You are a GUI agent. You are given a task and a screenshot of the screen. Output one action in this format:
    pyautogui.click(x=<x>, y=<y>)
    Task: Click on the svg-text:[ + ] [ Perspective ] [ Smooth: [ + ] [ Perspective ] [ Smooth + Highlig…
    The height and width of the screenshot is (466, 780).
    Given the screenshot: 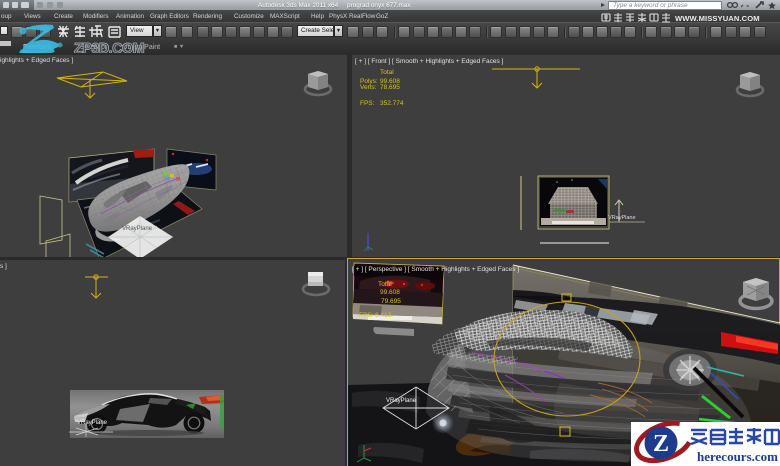 What is the action you would take?
    pyautogui.click(x=435, y=269)
    